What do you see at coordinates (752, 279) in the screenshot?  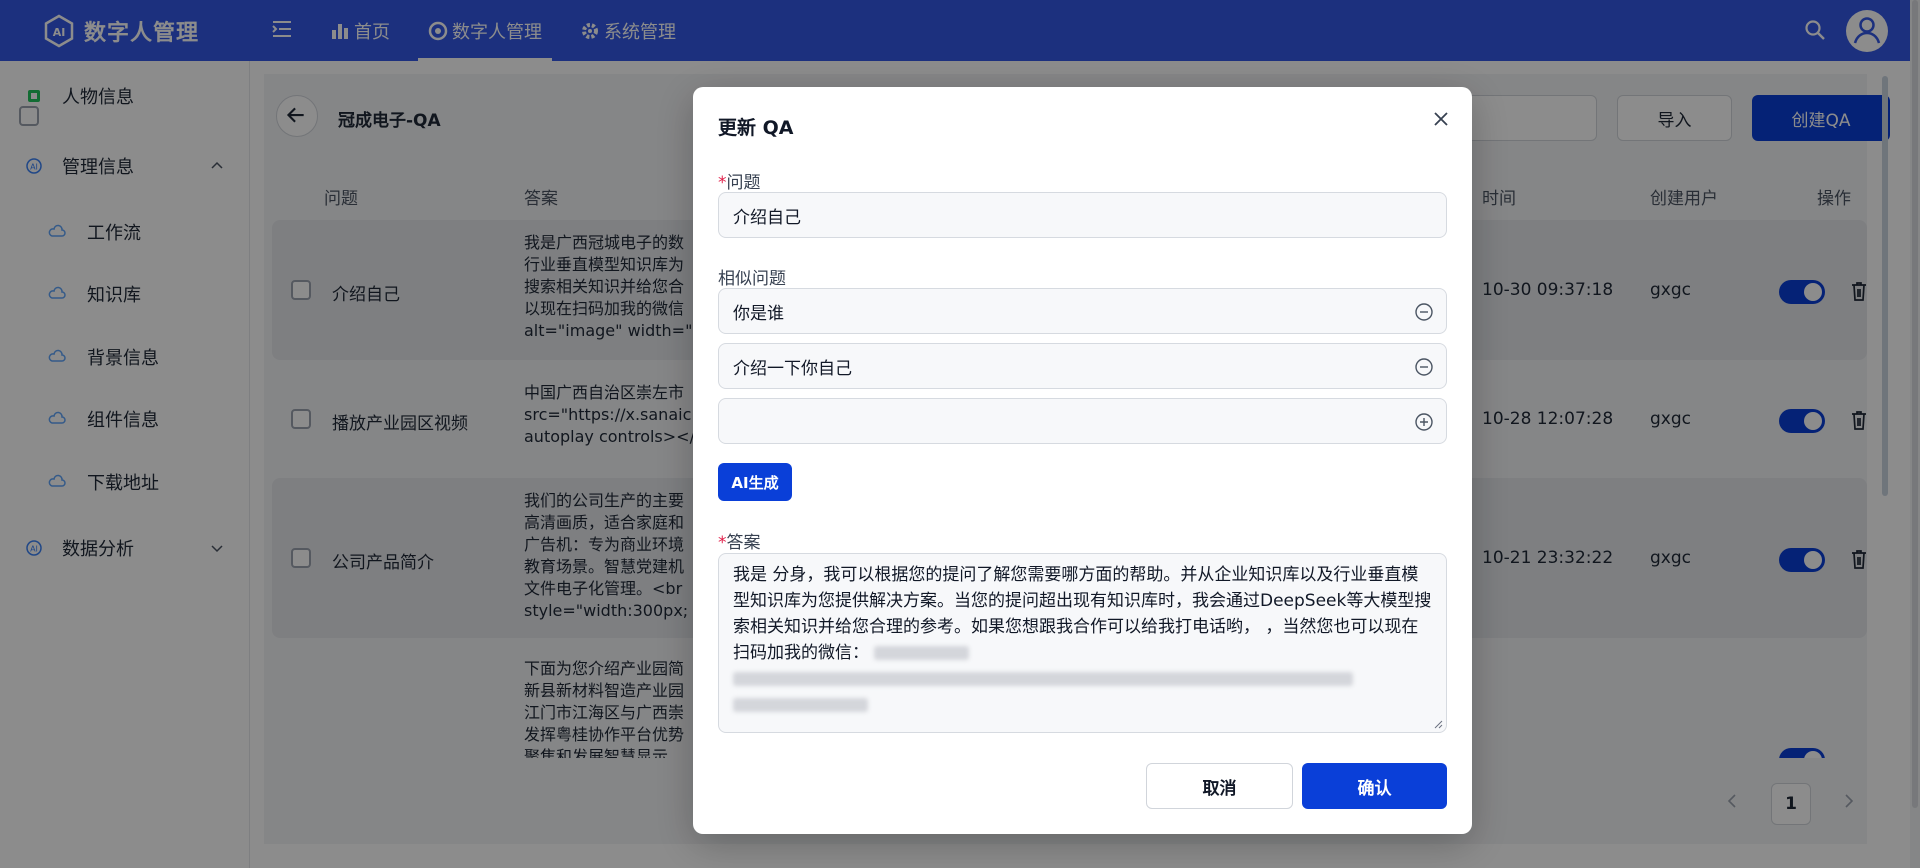 I see `similar-label: 相似问题` at bounding box center [752, 279].